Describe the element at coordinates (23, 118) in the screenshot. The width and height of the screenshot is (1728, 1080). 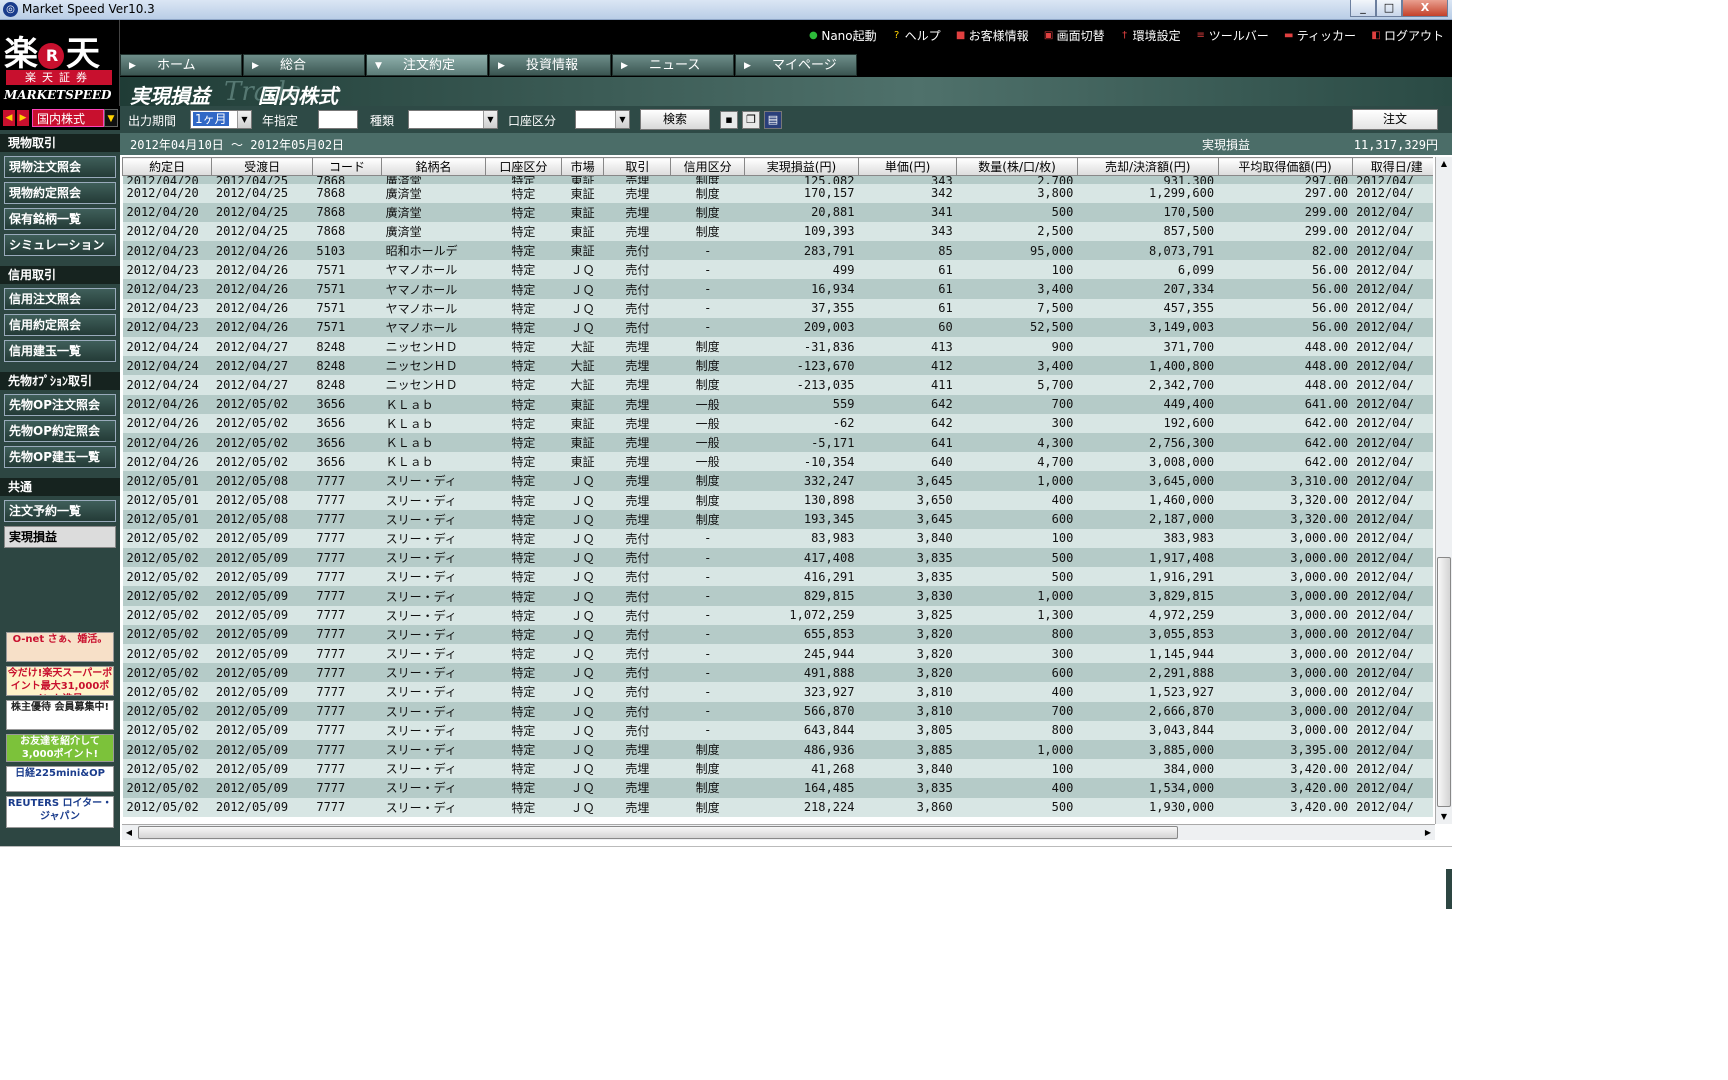
I see `market-next-arrow-icon: ▶` at that location.